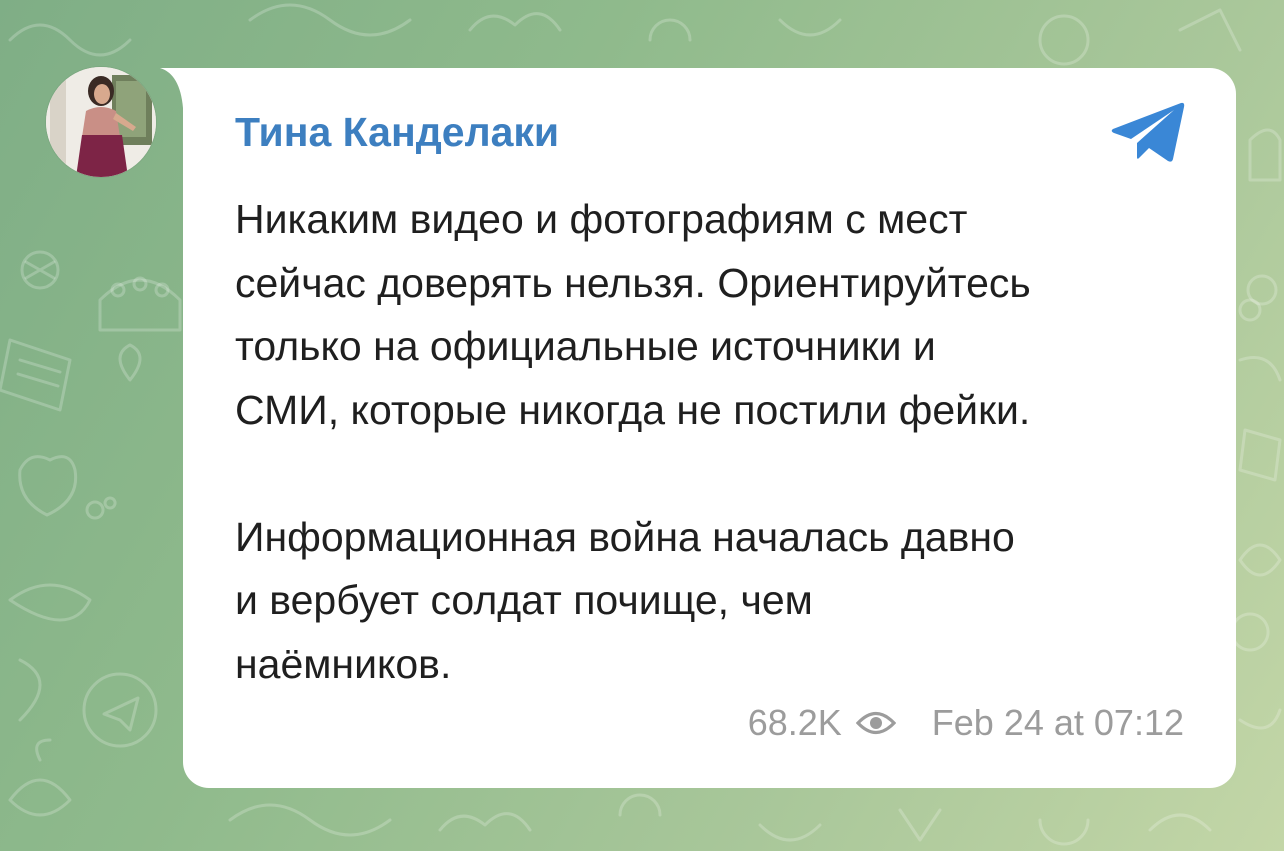 This screenshot has height=851, width=1284. I want to click on eye-icon, so click(875, 723).